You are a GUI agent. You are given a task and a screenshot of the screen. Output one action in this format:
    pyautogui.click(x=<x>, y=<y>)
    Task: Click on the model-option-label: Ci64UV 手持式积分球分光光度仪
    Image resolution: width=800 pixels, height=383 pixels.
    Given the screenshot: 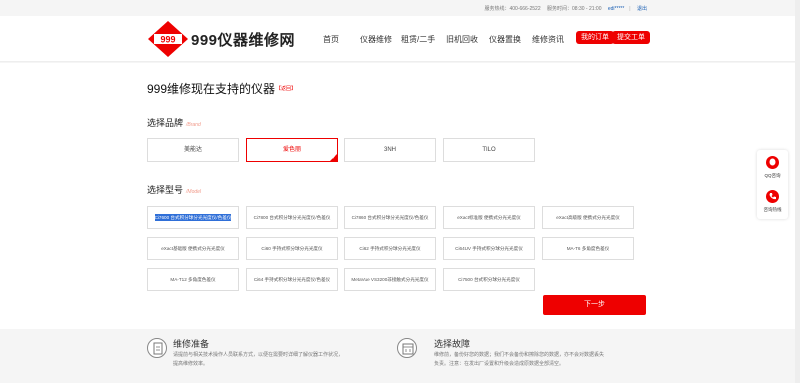 What is the action you would take?
    pyautogui.click(x=489, y=248)
    